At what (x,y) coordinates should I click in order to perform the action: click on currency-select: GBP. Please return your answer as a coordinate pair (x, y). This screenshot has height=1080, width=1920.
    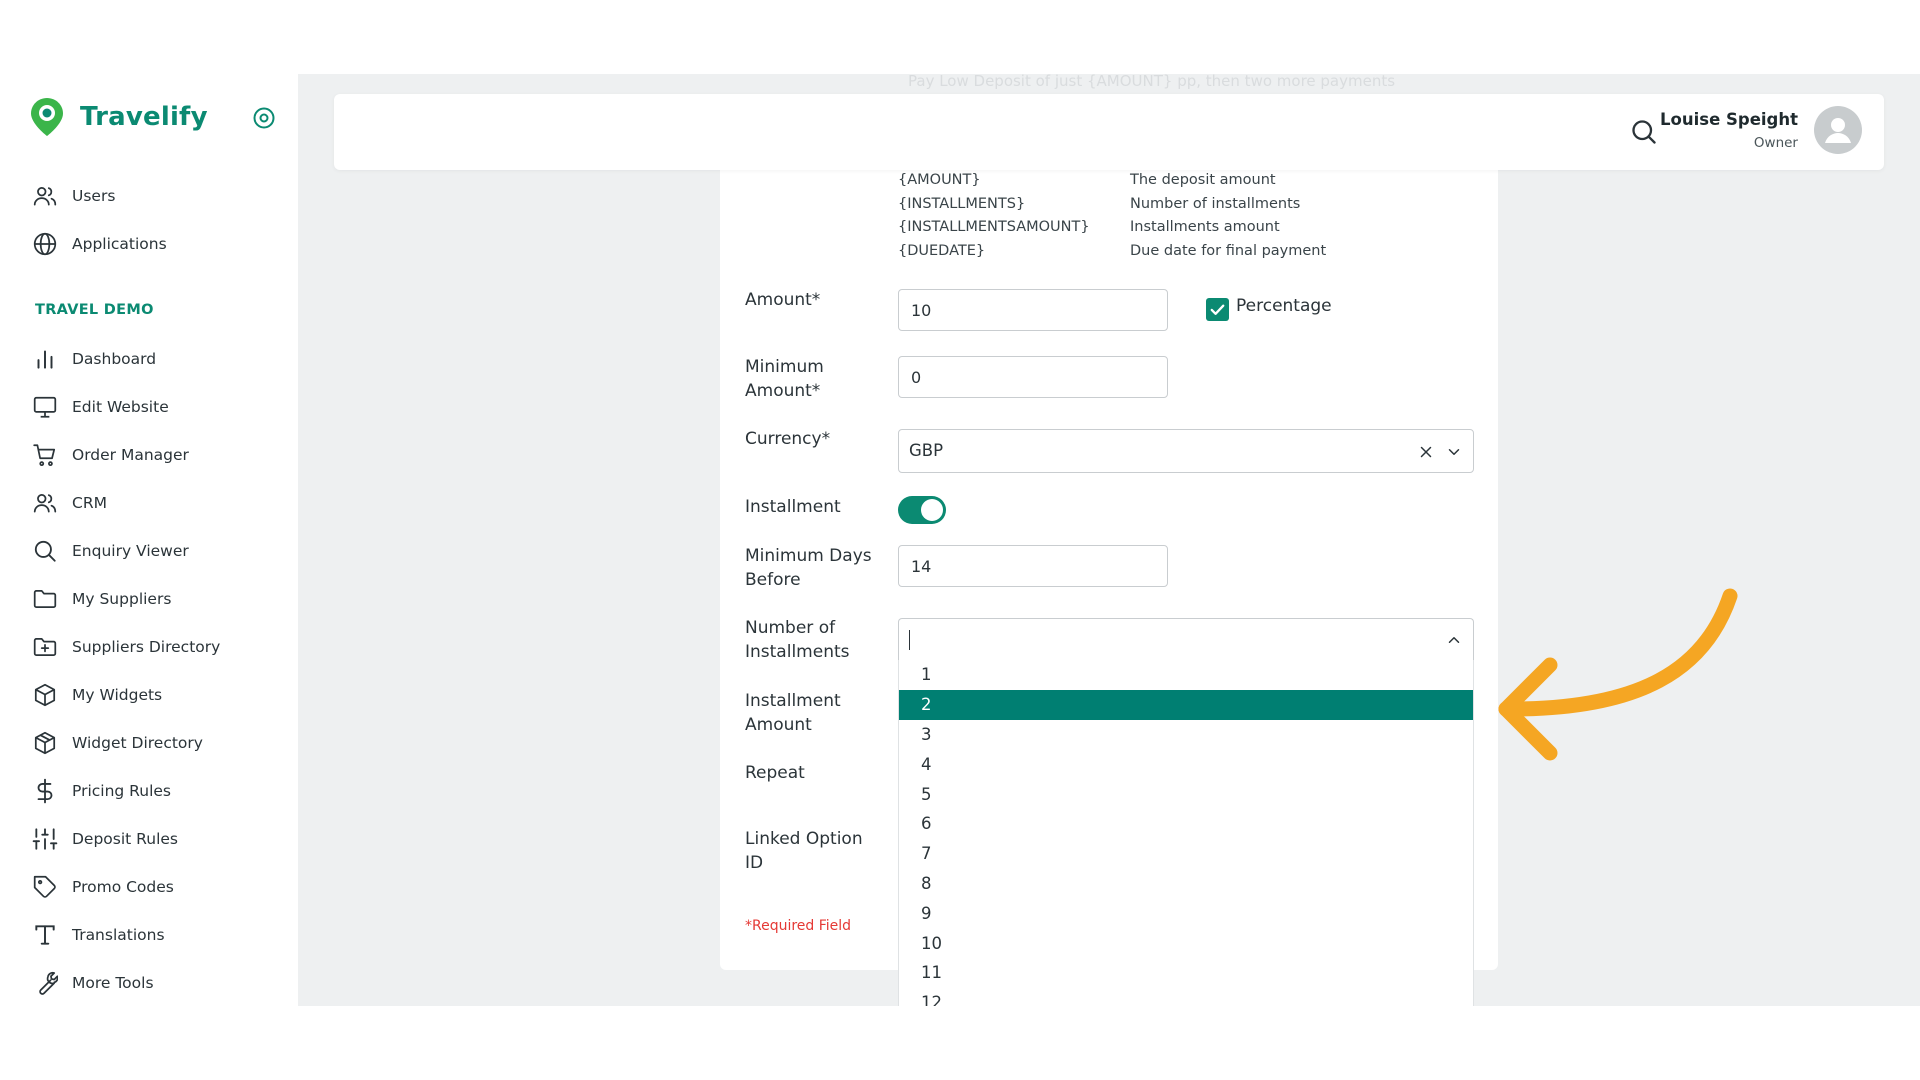
    Looking at the image, I should click on (1186, 451).